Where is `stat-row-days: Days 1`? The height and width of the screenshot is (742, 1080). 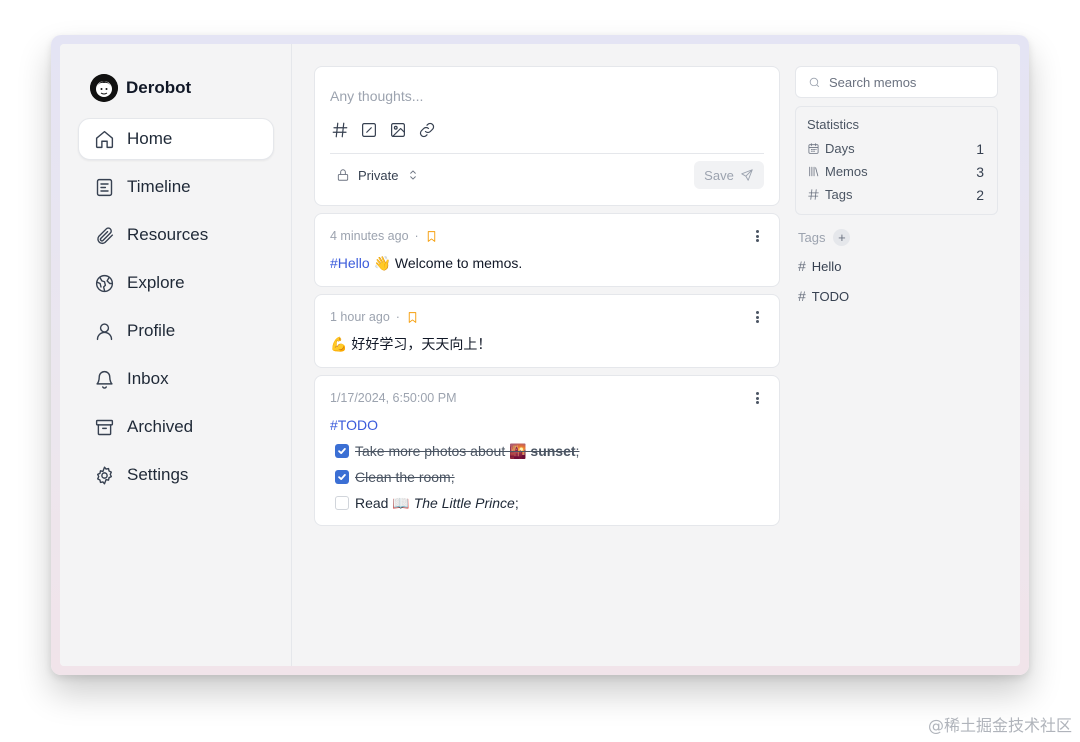
stat-row-days: Days 1 is located at coordinates (896, 148).